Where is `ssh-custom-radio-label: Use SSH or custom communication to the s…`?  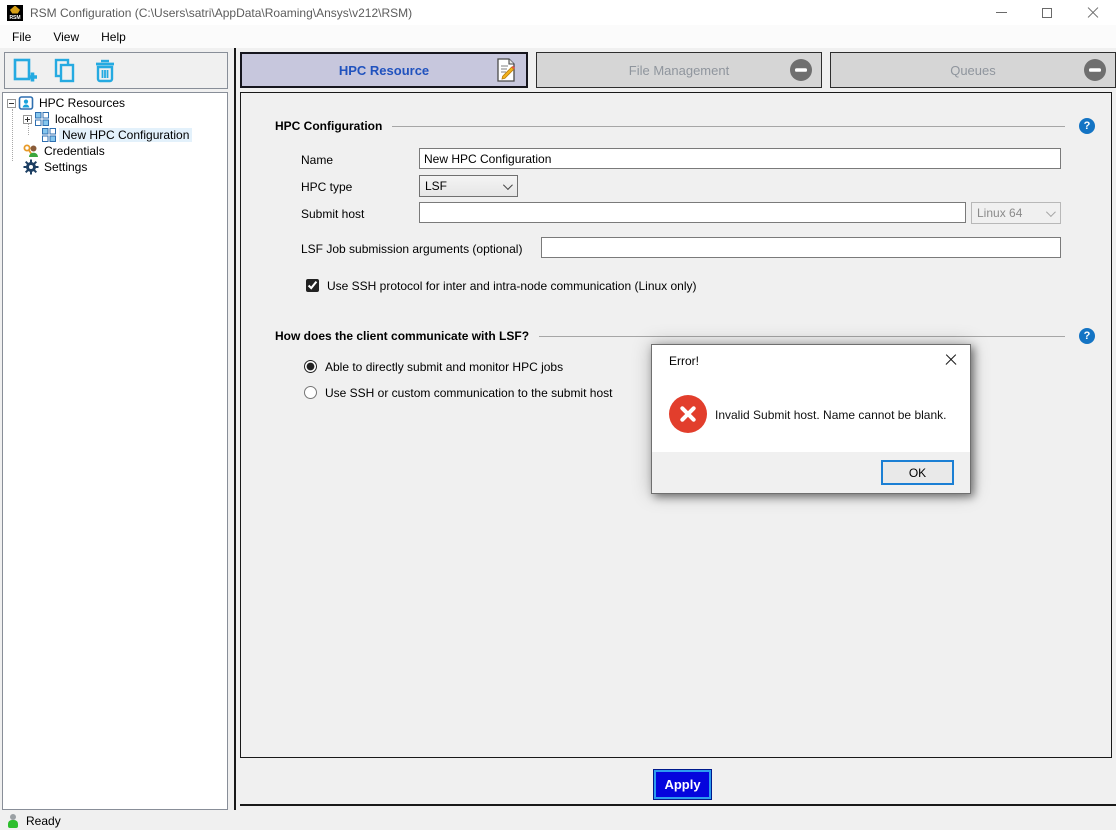
ssh-custom-radio-label: Use SSH or custom communication to the s… is located at coordinates (468, 393).